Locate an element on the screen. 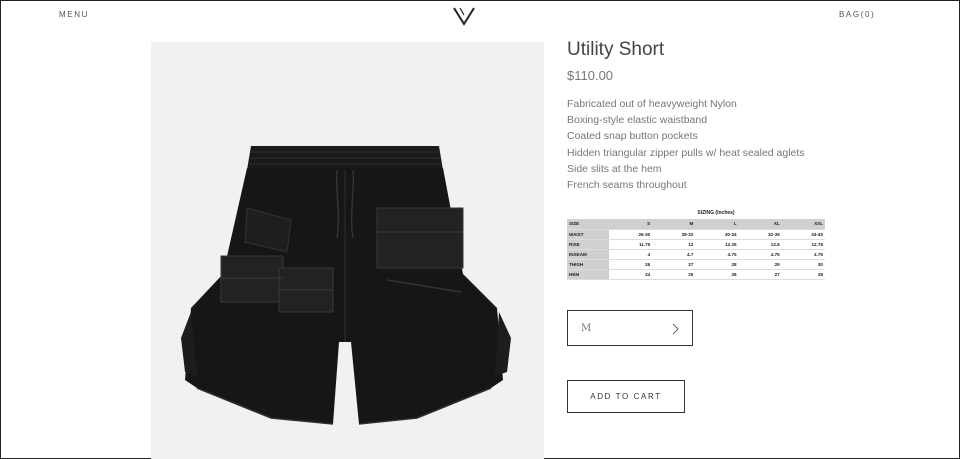 Image resolution: width=960 pixels, height=459 pixels. sizing-cell: 4 is located at coordinates (631, 254).